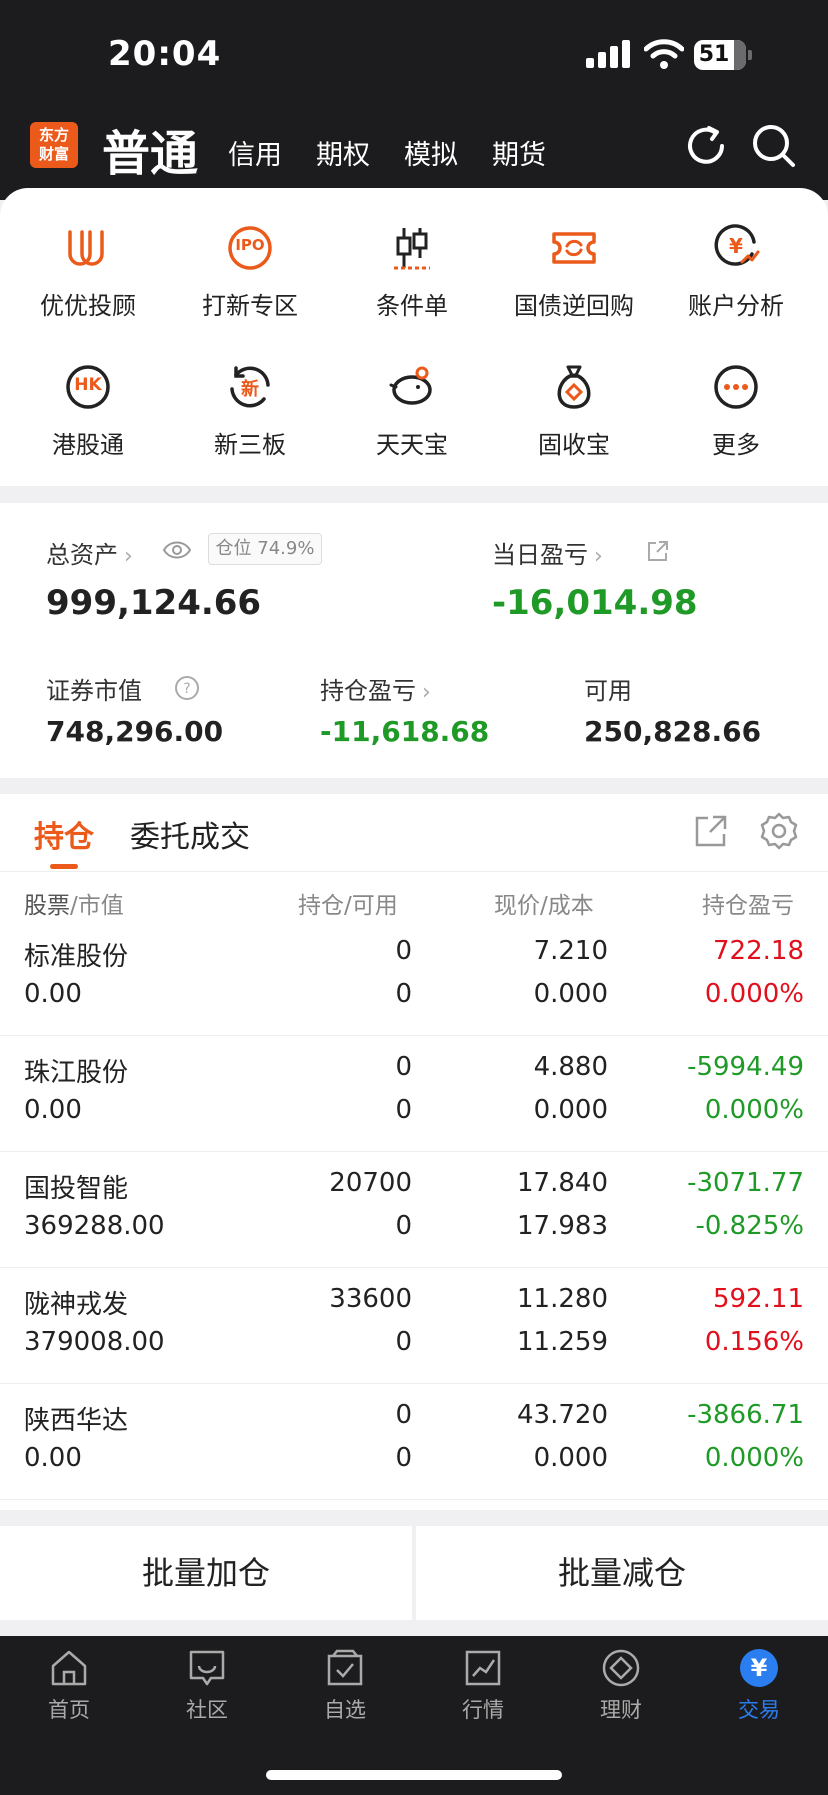  What do you see at coordinates (47, 906) in the screenshot?
I see `col-stock: 股票` at bounding box center [47, 906].